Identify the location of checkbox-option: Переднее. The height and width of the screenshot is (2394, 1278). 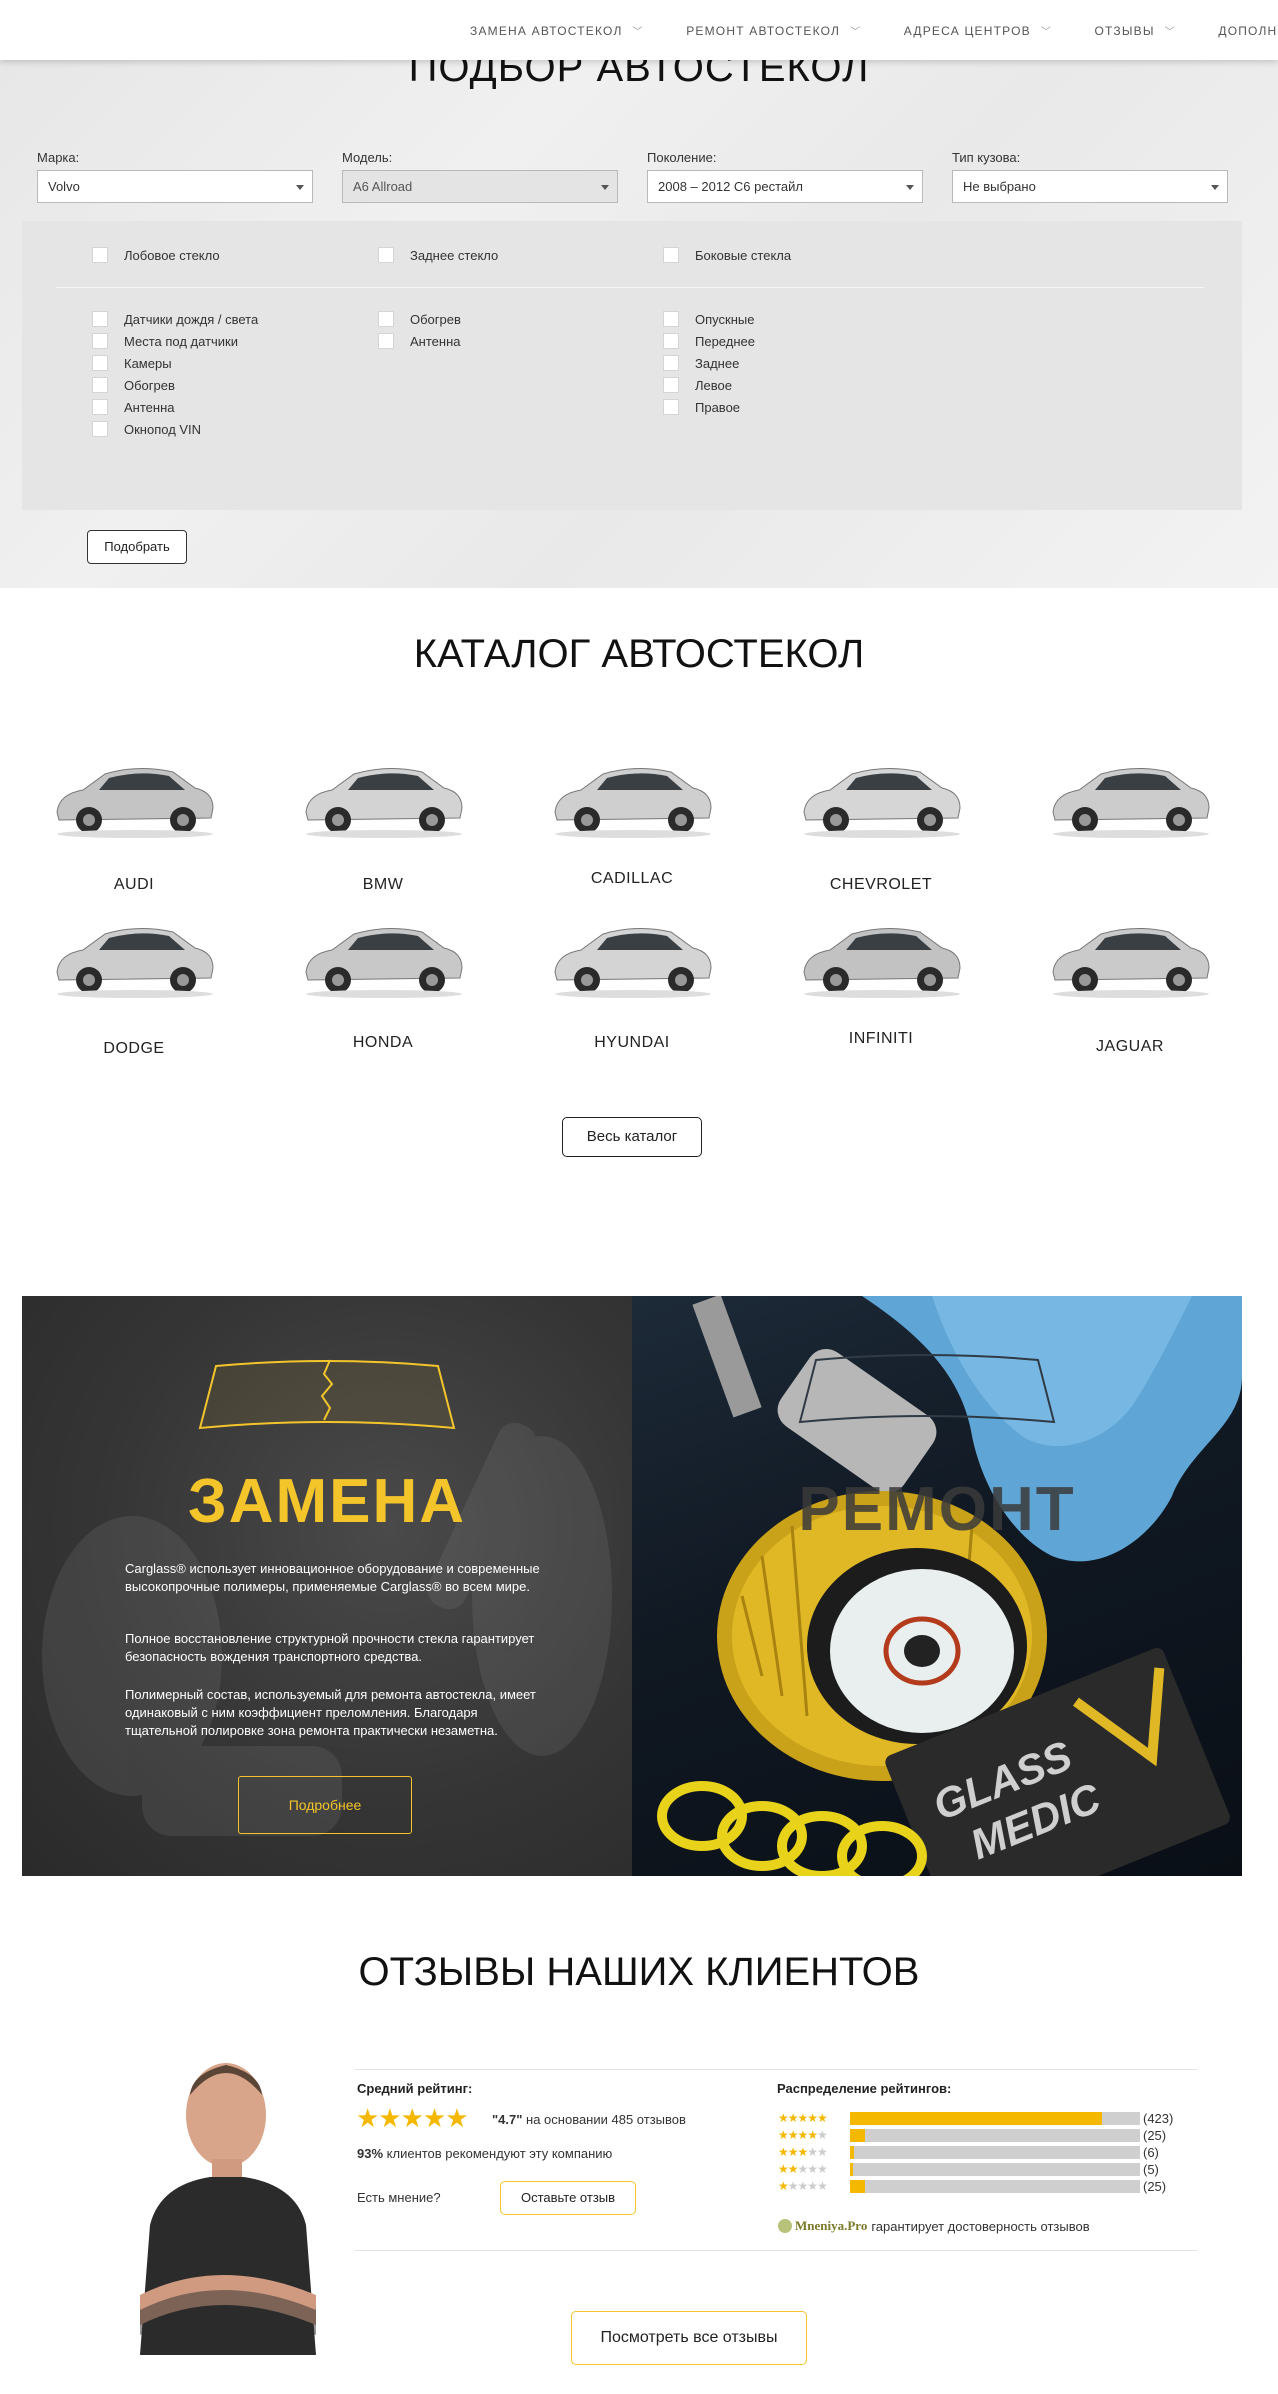
(709, 341).